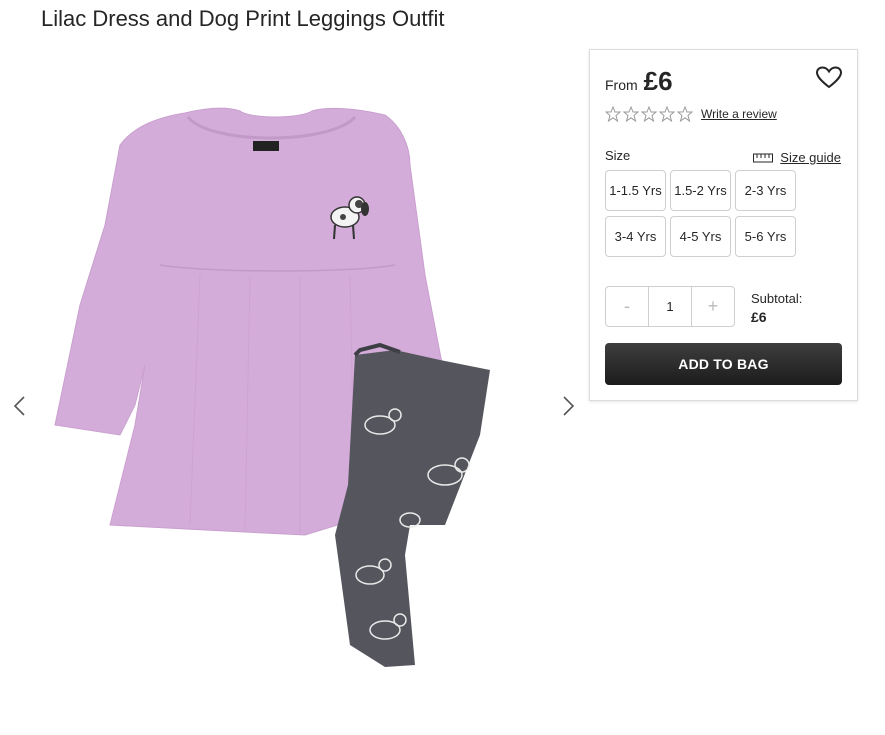 The height and width of the screenshot is (735, 885). I want to click on quantity-decrease-button: -, so click(627, 306).